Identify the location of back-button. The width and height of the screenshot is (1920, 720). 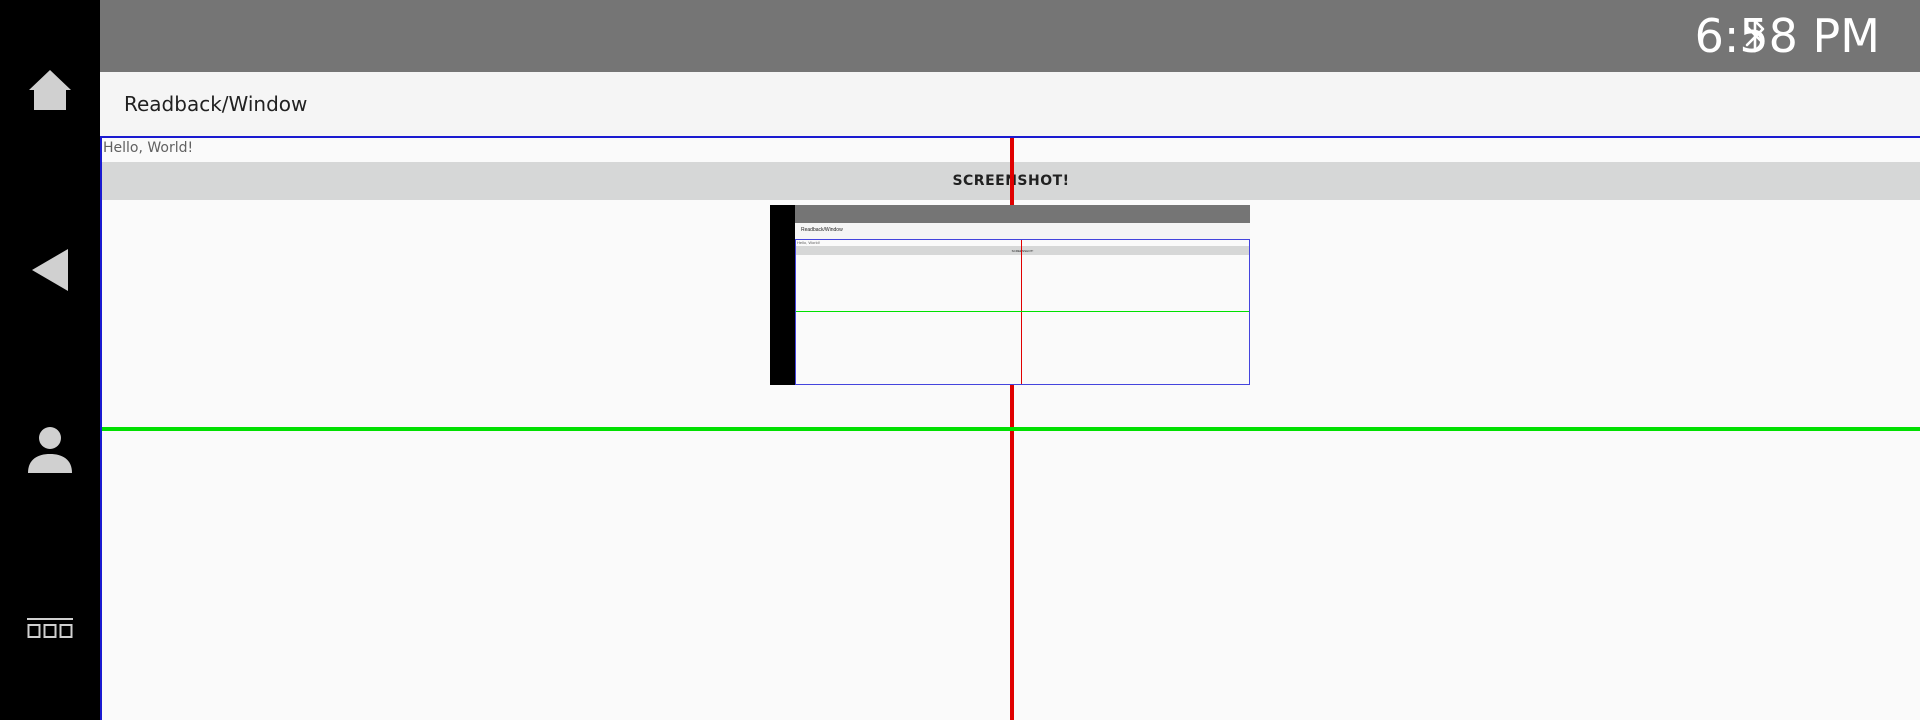
(50, 270).